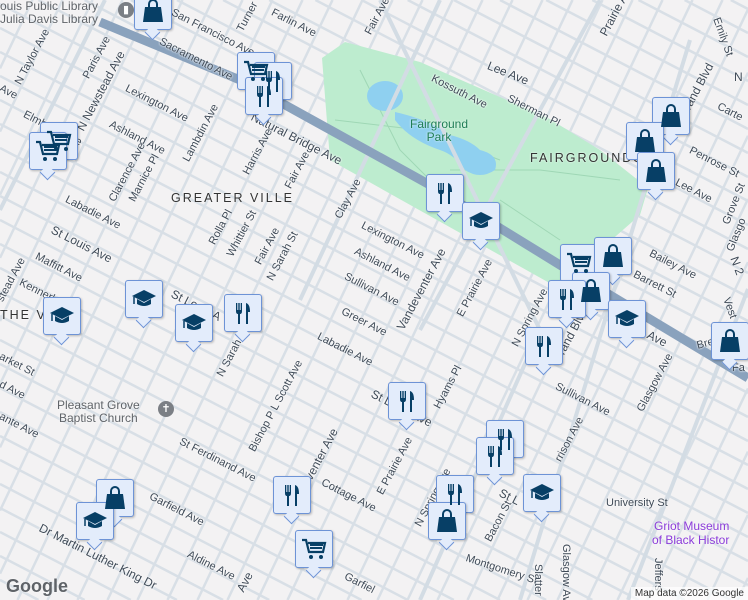  What do you see at coordinates (692, 526) in the screenshot?
I see `museum-name-line: Griot Museum` at bounding box center [692, 526].